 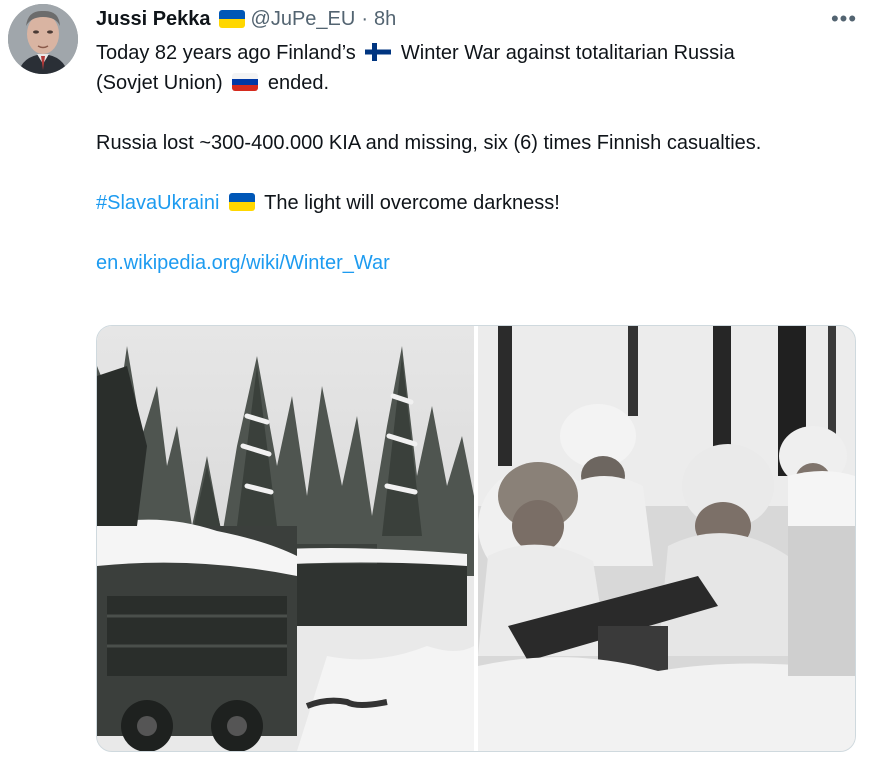 I want to click on author-name: Jussi Pekka, so click(x=153, y=19).